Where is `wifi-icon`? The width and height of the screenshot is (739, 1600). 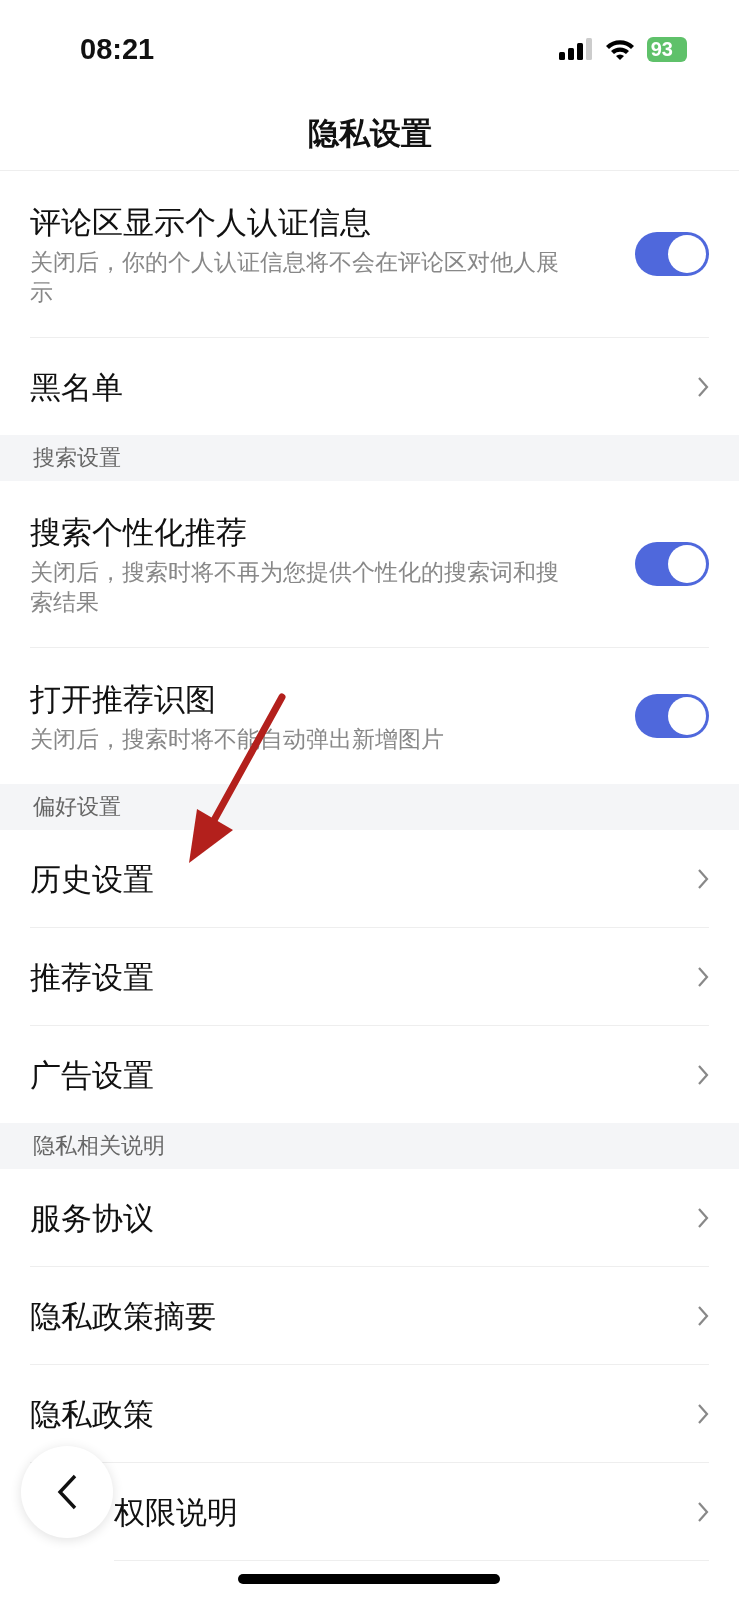 wifi-icon is located at coordinates (619, 49).